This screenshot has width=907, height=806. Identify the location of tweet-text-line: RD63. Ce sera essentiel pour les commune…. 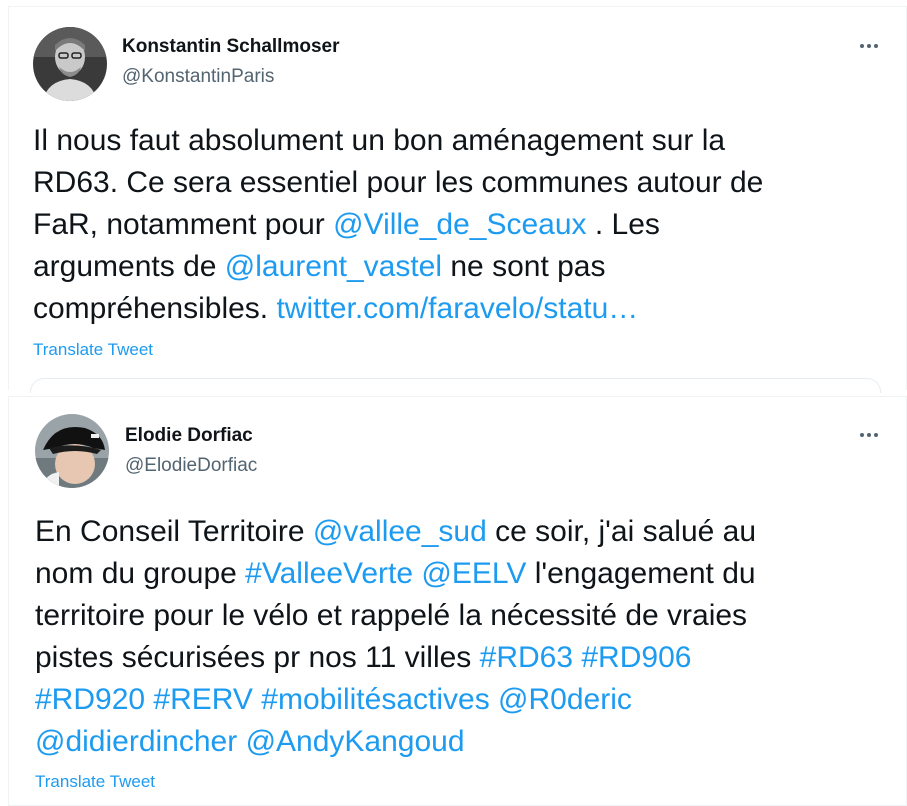
(398, 183).